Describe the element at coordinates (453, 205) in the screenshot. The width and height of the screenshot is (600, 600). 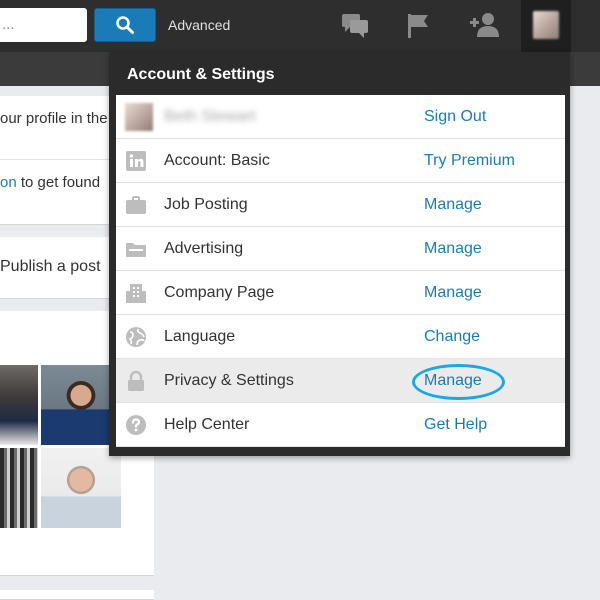
I see `manage-job-posting-link: Manage` at that location.